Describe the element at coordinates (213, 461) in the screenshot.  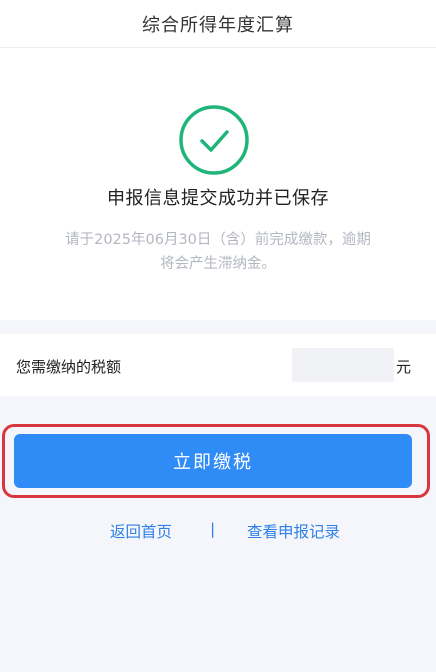
I see `pay-now-button: 立即缴税` at that location.